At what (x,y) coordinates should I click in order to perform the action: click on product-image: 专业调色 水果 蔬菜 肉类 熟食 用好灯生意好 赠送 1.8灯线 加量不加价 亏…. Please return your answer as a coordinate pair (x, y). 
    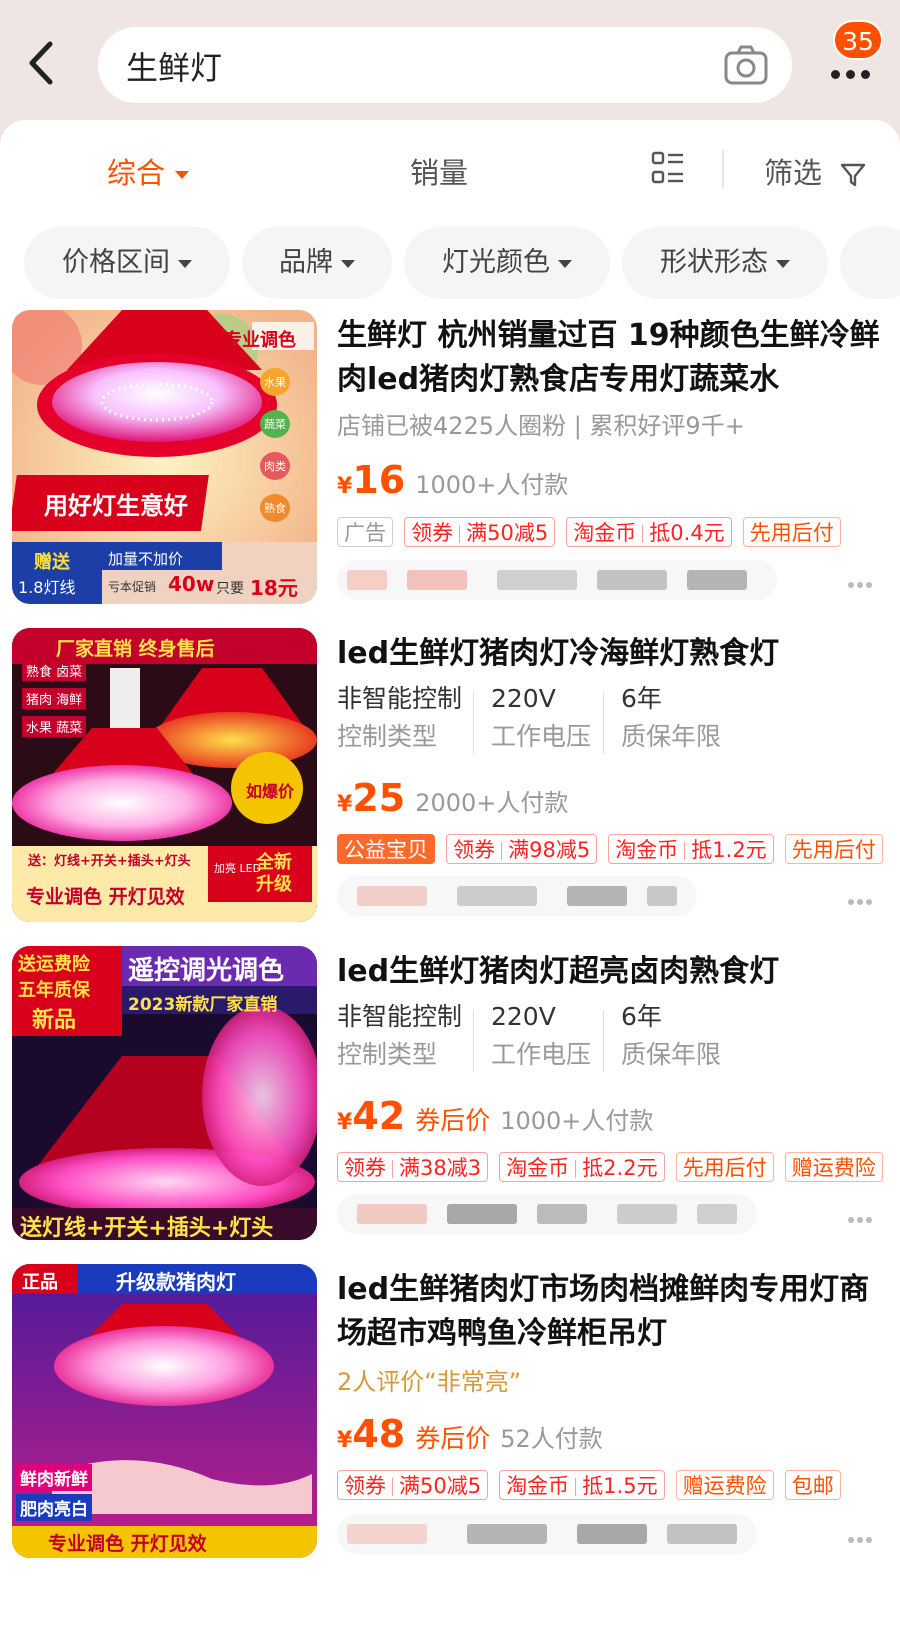
    Looking at the image, I should click on (164, 457).